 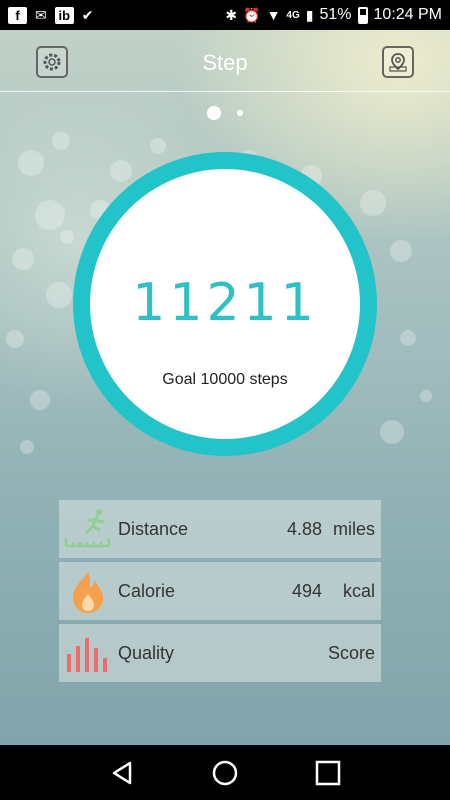 What do you see at coordinates (87, 14) in the screenshot?
I see `checklist-icon: ✔` at bounding box center [87, 14].